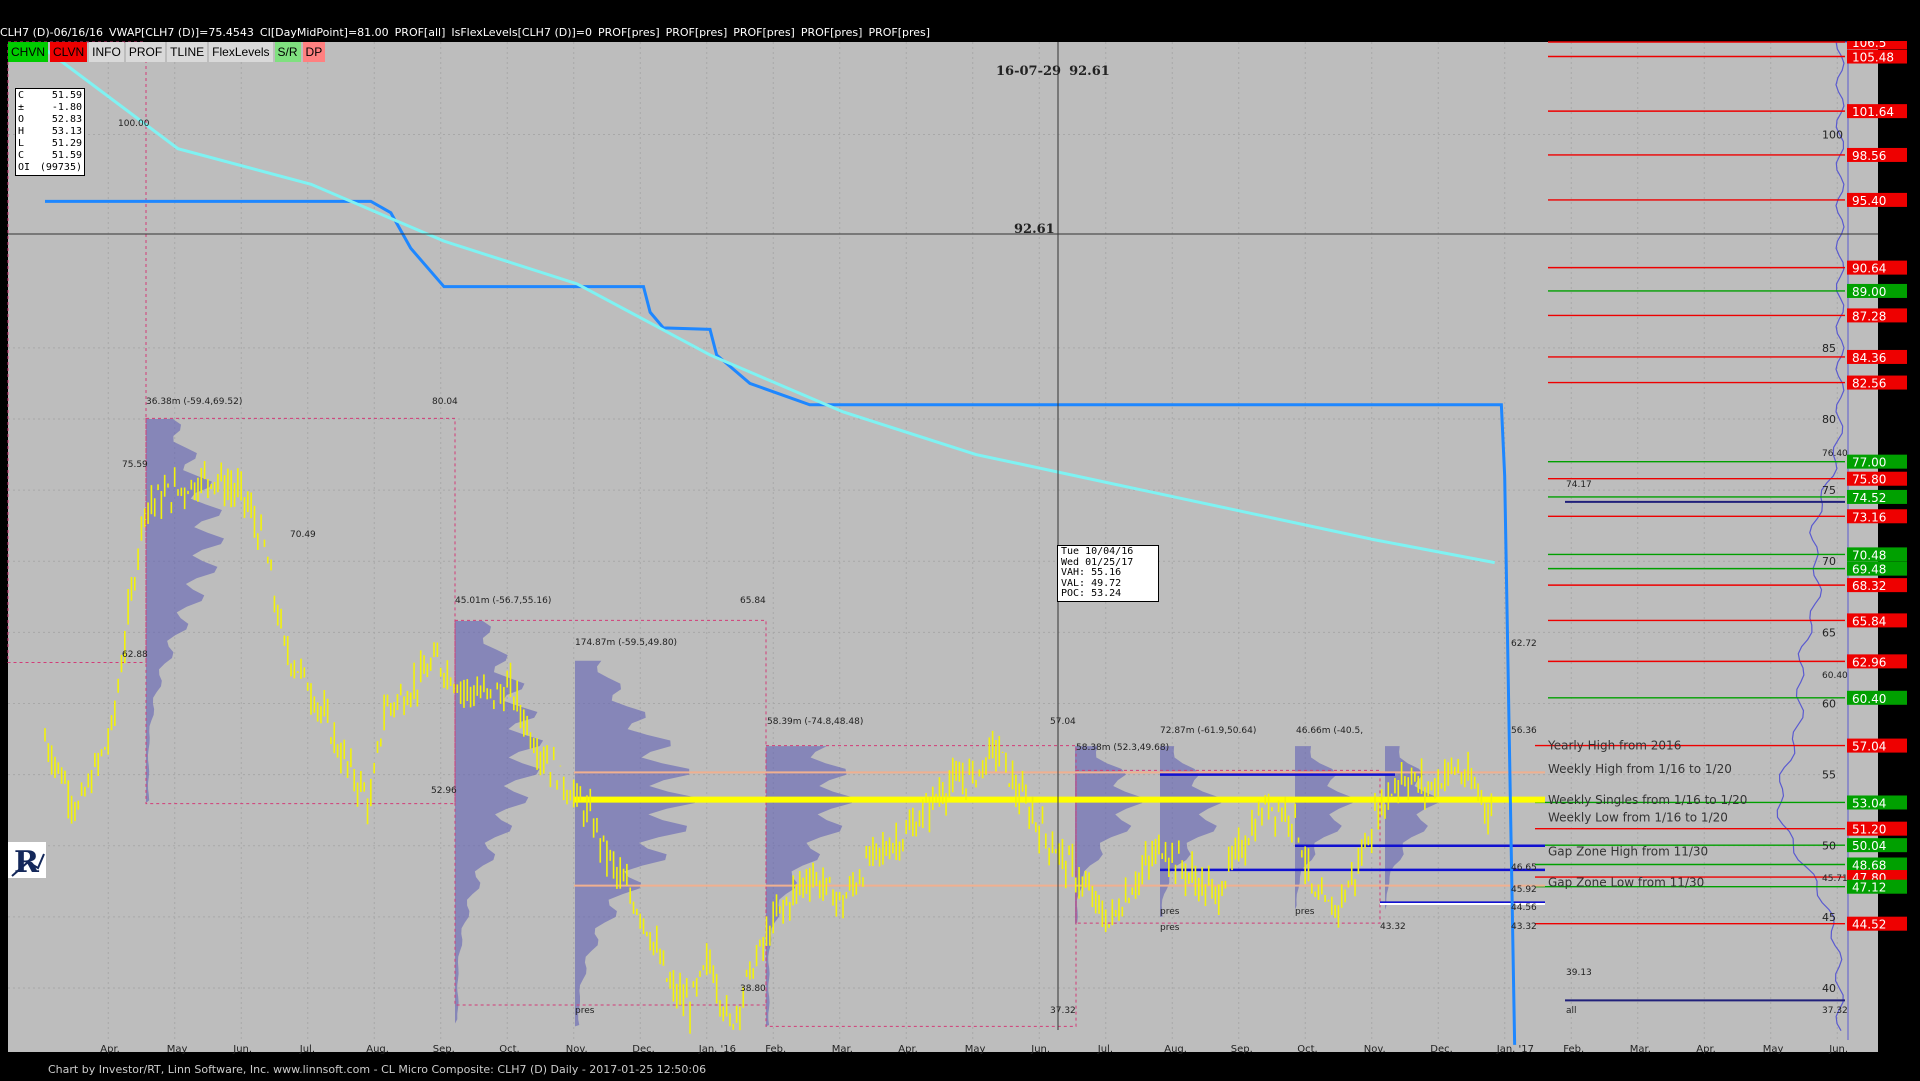  What do you see at coordinates (1829, 561) in the screenshot?
I see `y-tick-label: 70` at bounding box center [1829, 561].